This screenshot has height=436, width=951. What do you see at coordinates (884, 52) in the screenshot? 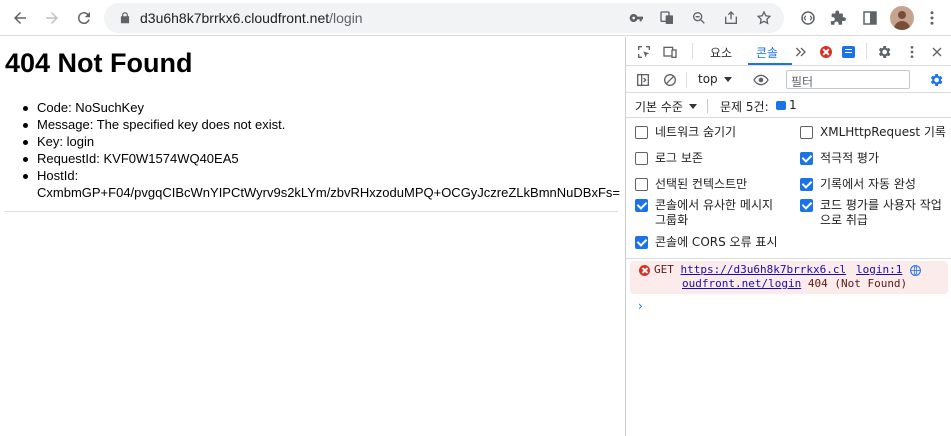
I see `settings-gear-icon` at bounding box center [884, 52].